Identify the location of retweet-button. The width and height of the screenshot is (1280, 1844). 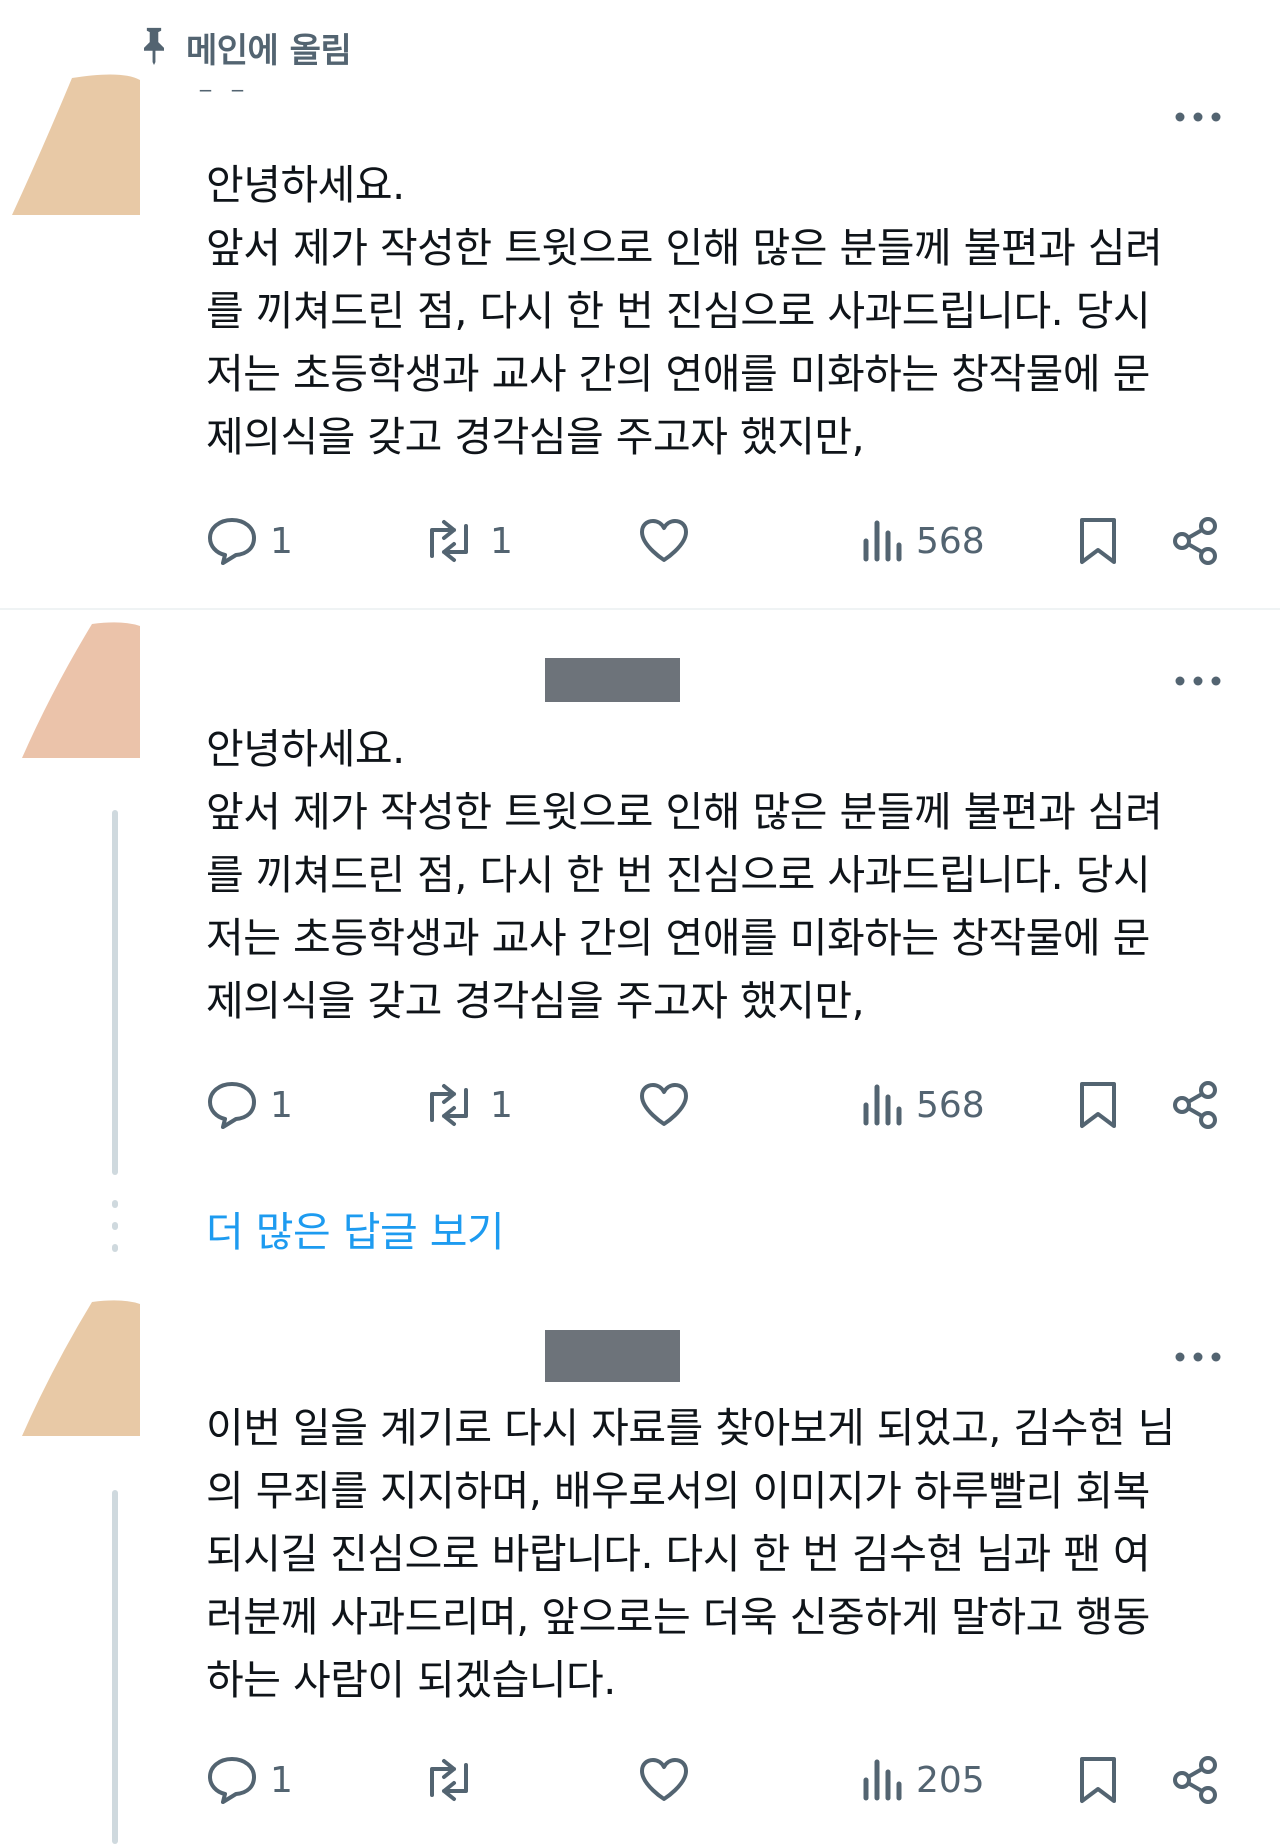
(455, 1780).